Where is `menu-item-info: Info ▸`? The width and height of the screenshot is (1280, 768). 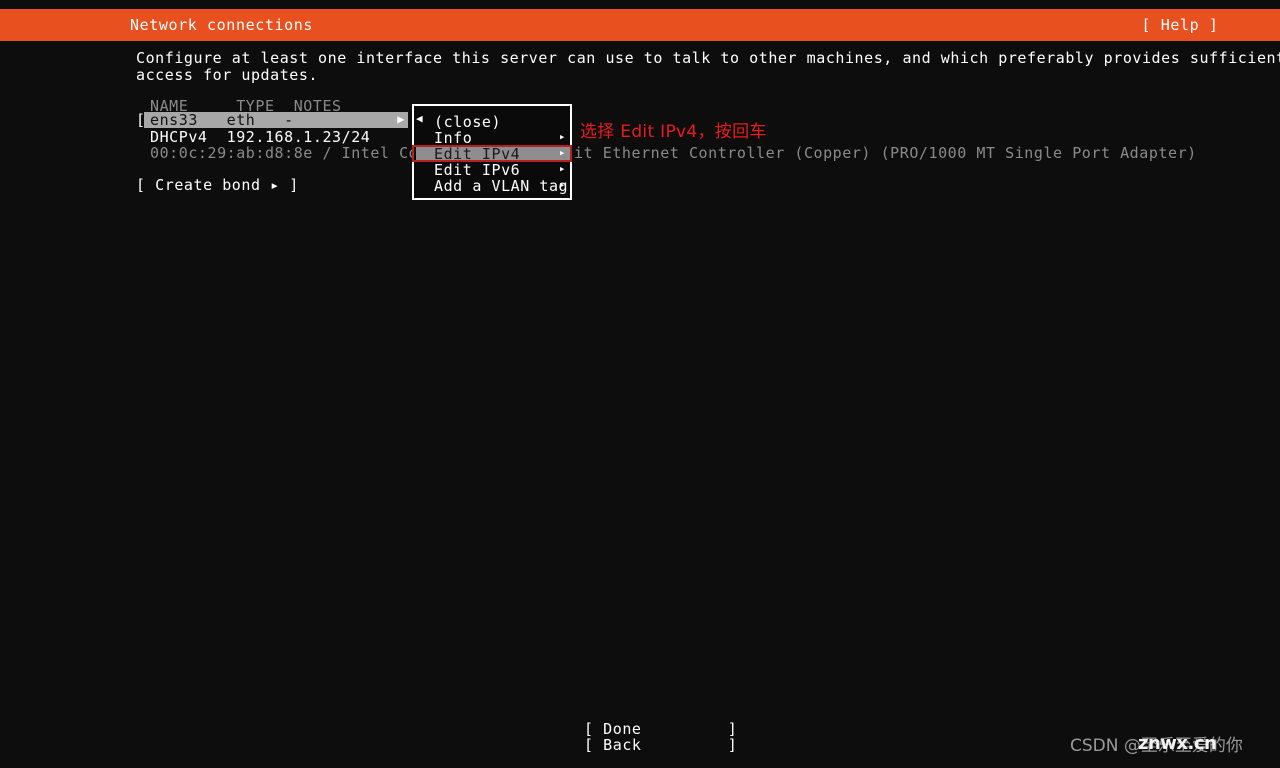
menu-item-info: Info ▸ is located at coordinates (494, 138).